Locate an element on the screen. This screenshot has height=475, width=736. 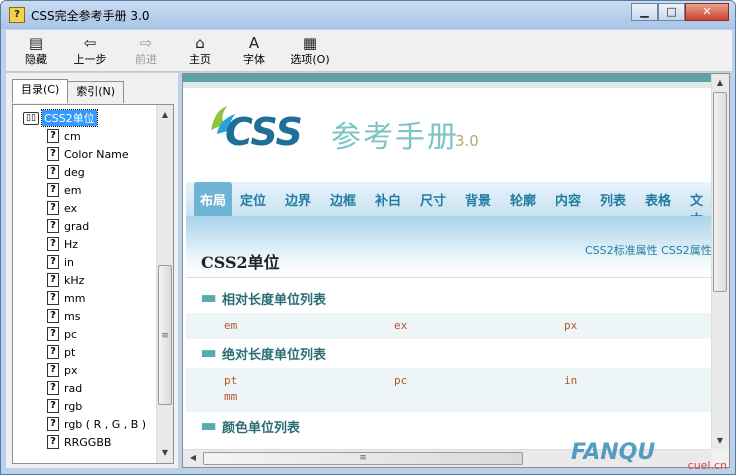
section-heading: ■■ 颜色单位列表 is located at coordinates (250, 426).